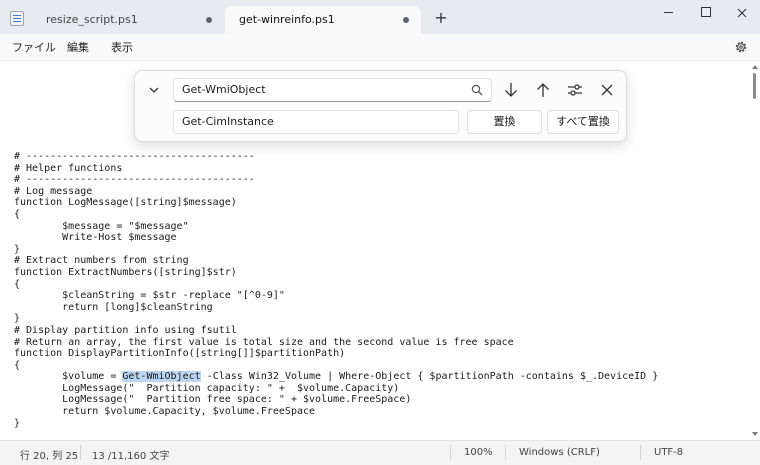  Describe the element at coordinates (131, 456) in the screenshot. I see `character-count: 13 /11,160 文字` at that location.